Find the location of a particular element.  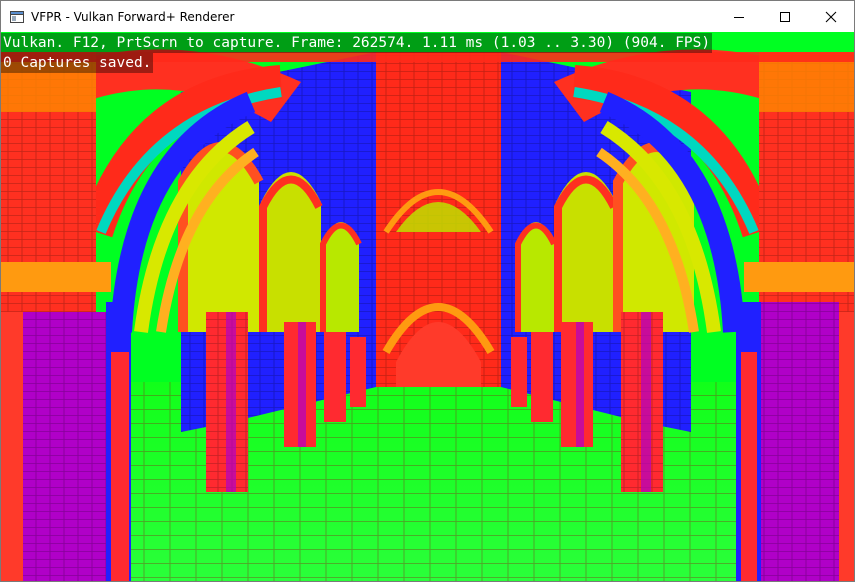

title-bar: VFPR - Vulkan Forward+ Renderer is located at coordinates (427, 16).